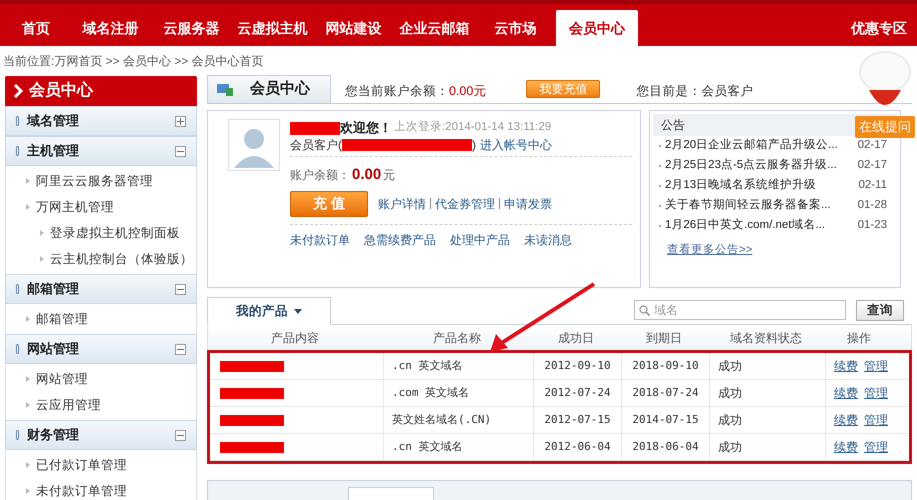 This screenshot has width=917, height=500. What do you see at coordinates (548, 240) in the screenshot?
I see `quick-link: 未读消息` at bounding box center [548, 240].